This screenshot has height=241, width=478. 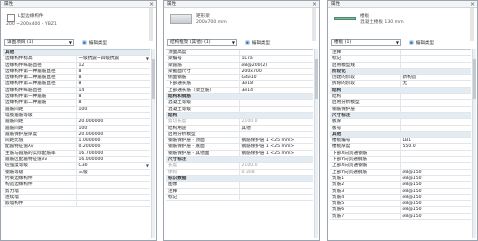 What do you see at coordinates (436, 83) in the screenshot?
I see `property-value: 无` at bounding box center [436, 83].